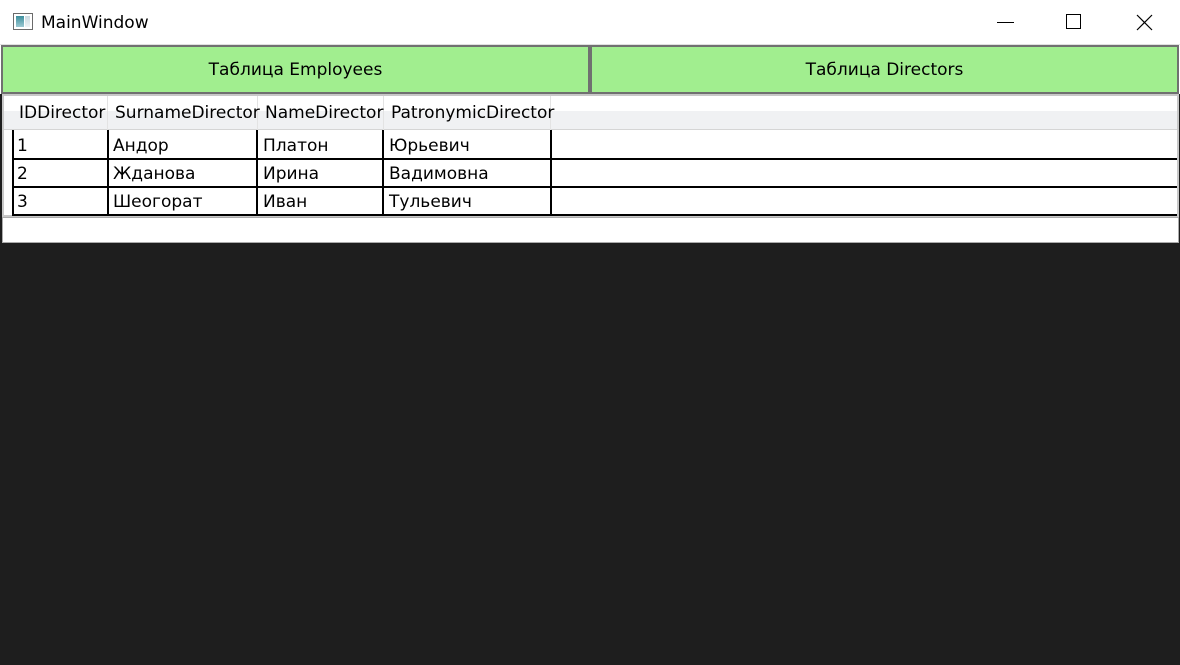 Image resolution: width=1180 pixels, height=665 pixels. I want to click on column-header-namedirector: NameDirector, so click(321, 113).